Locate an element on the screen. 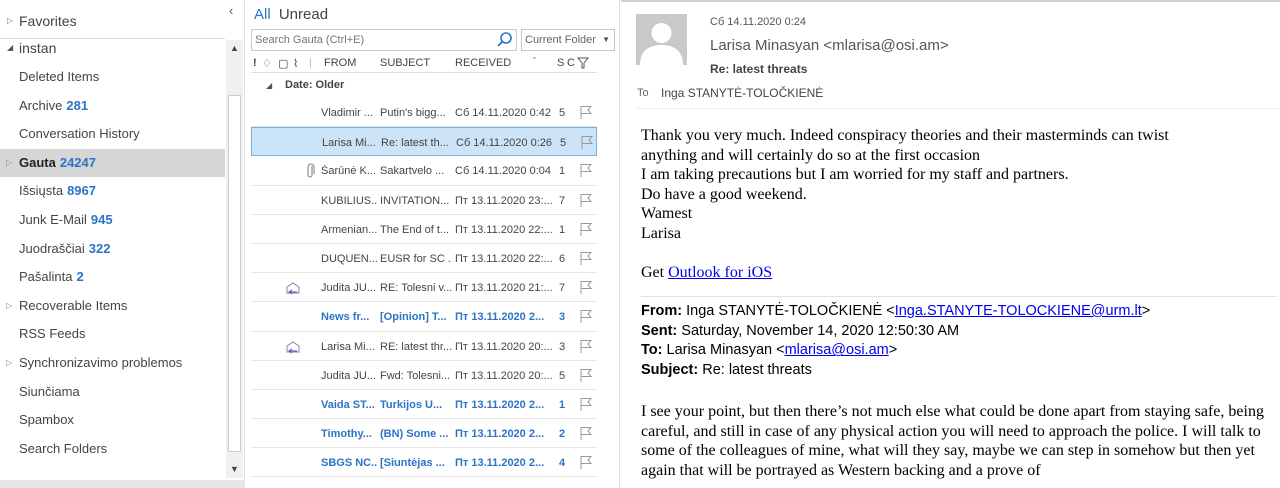 The width and height of the screenshot is (1280, 488). message-sender: Larisa Minasyan <mlarisa@osi.am> is located at coordinates (829, 45).